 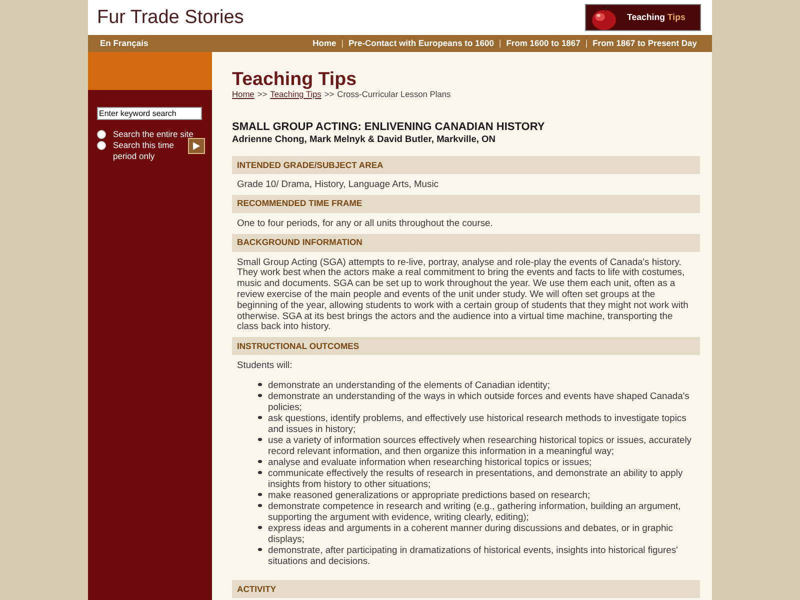 What do you see at coordinates (243, 94) in the screenshot?
I see `breadcrumb-link: Home` at bounding box center [243, 94].